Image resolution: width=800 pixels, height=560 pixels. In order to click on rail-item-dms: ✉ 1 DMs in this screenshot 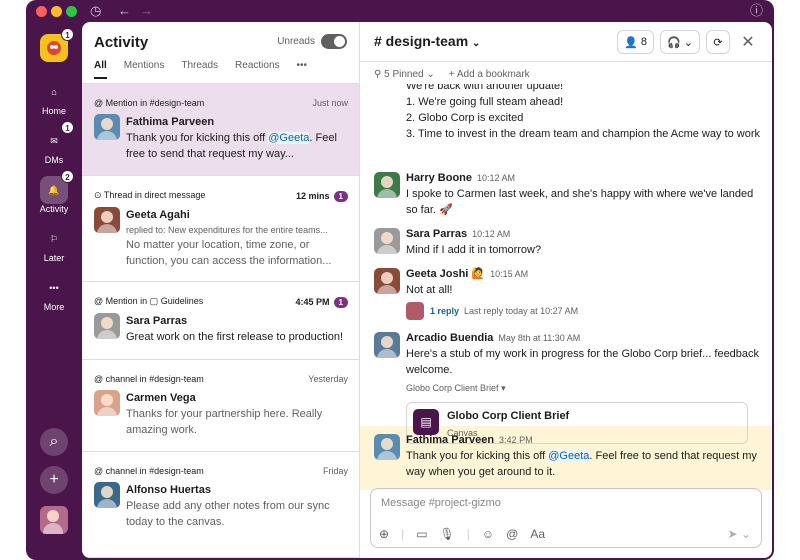, I will do `click(54, 143)`.